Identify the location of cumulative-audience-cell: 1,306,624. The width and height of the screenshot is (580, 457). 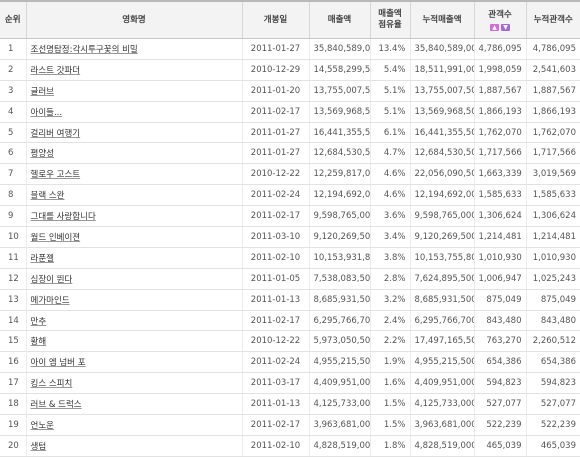
(552, 216).